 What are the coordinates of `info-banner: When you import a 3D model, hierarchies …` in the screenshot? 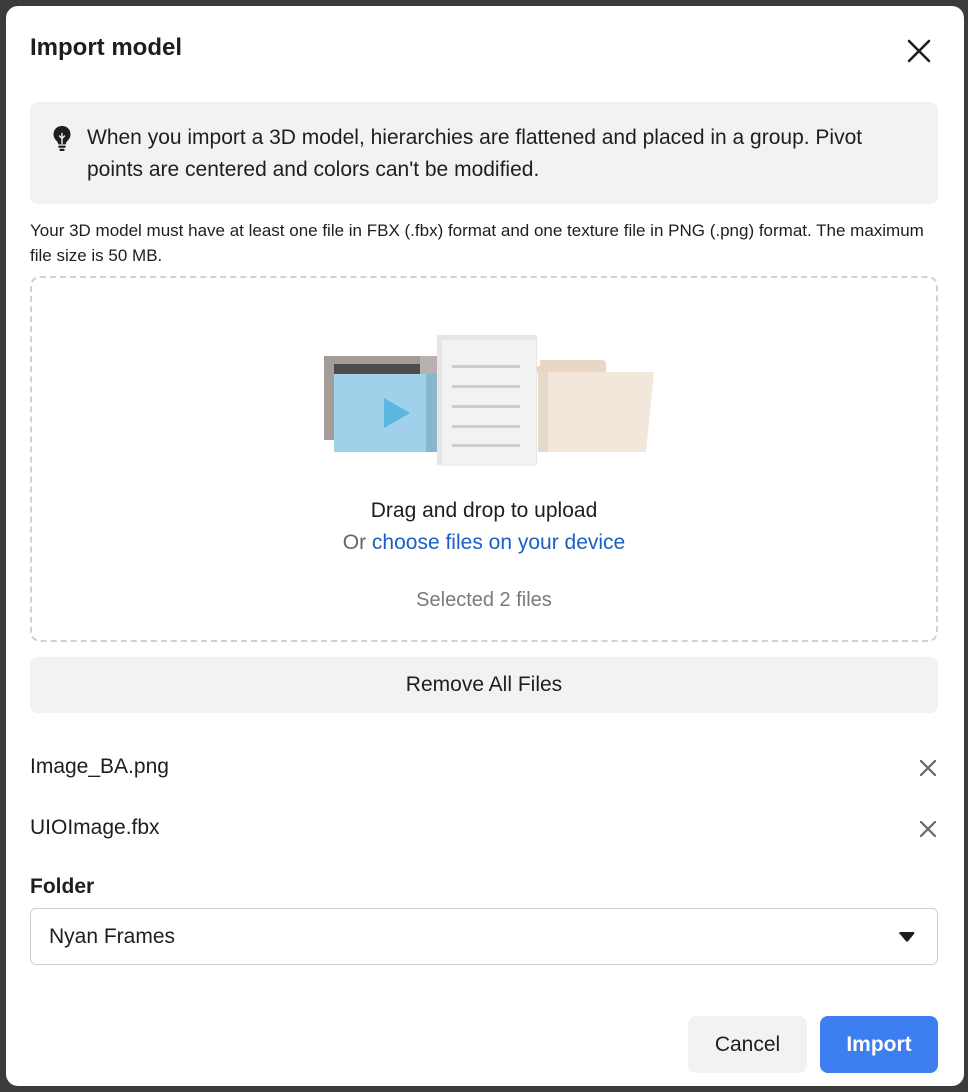 It's located at (484, 153).